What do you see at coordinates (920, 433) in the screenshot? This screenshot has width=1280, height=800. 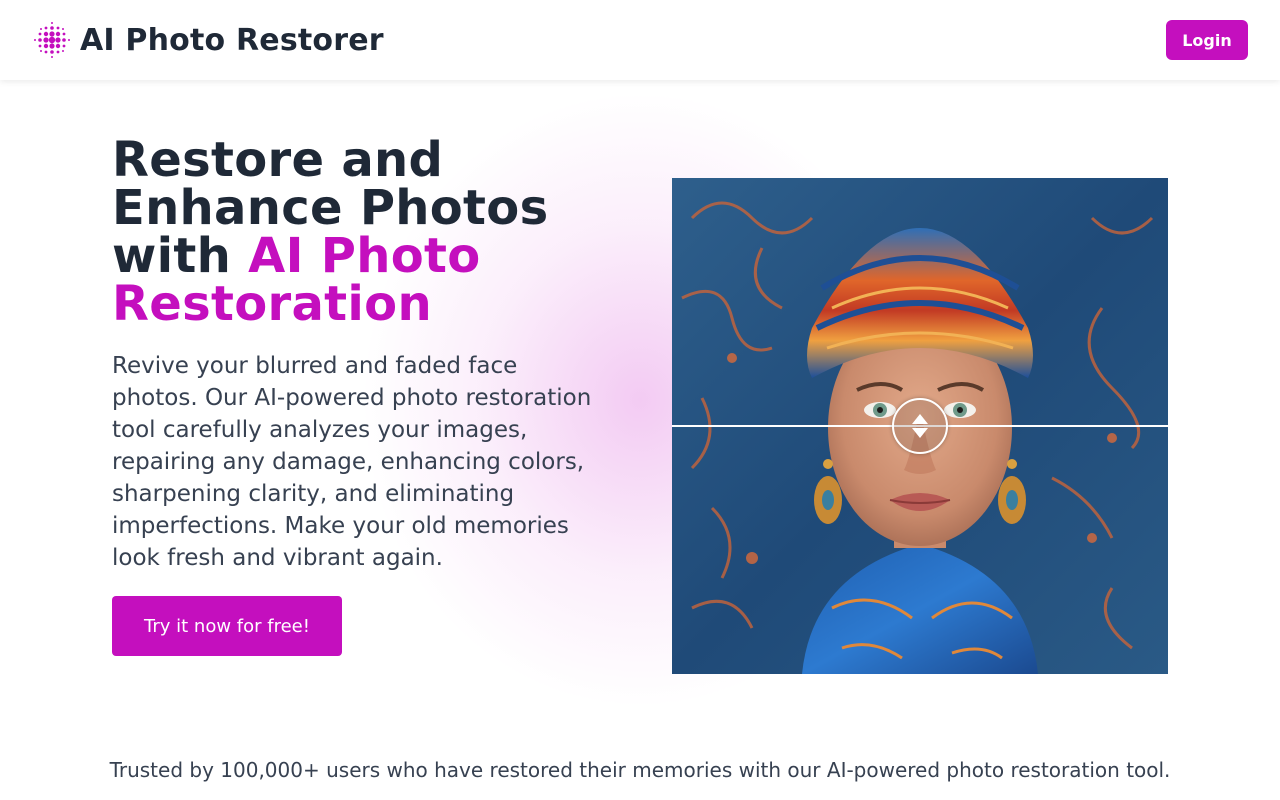 I see `arrow-down-icon` at bounding box center [920, 433].